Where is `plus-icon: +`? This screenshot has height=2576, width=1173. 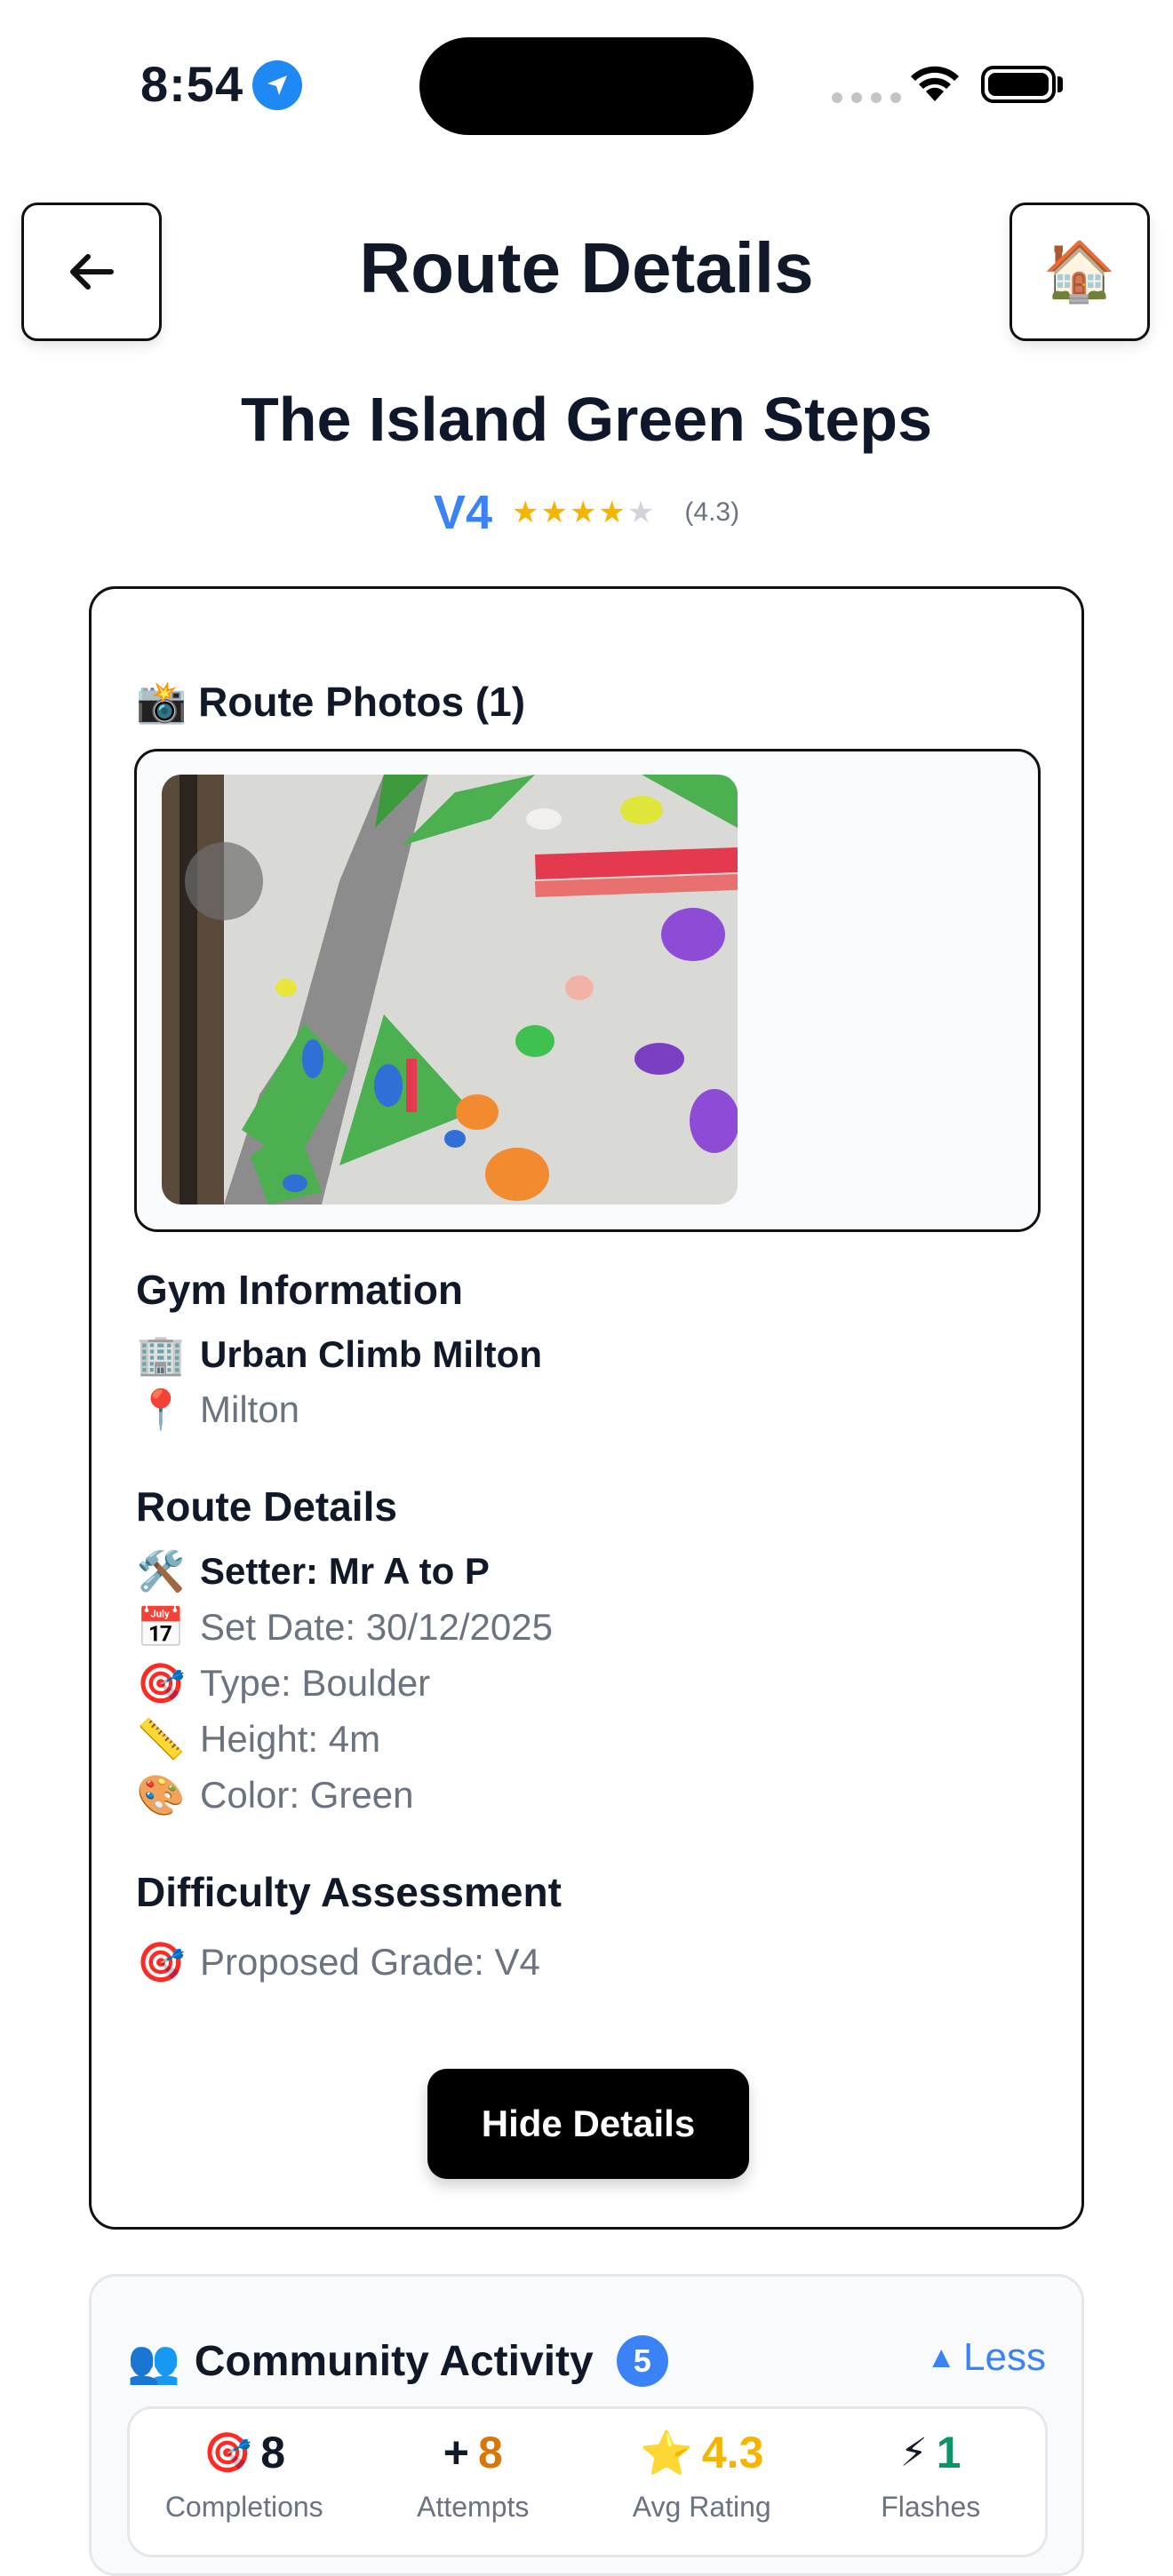 plus-icon: + is located at coordinates (456, 2452).